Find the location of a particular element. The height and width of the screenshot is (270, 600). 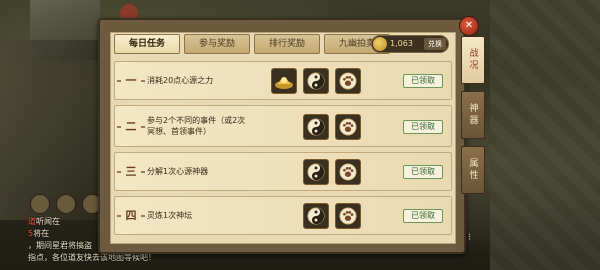

chat-channel-icon is located at coordinates (40, 204).